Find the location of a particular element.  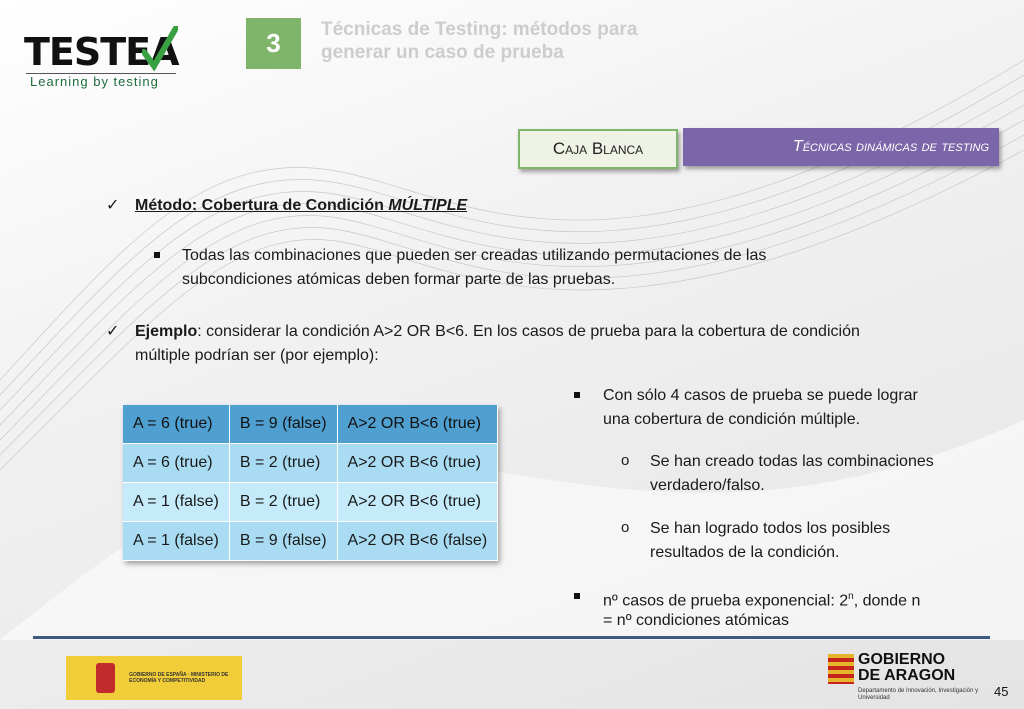

right-o2-line-1: Se han logrado todos los posibles is located at coordinates (770, 528).